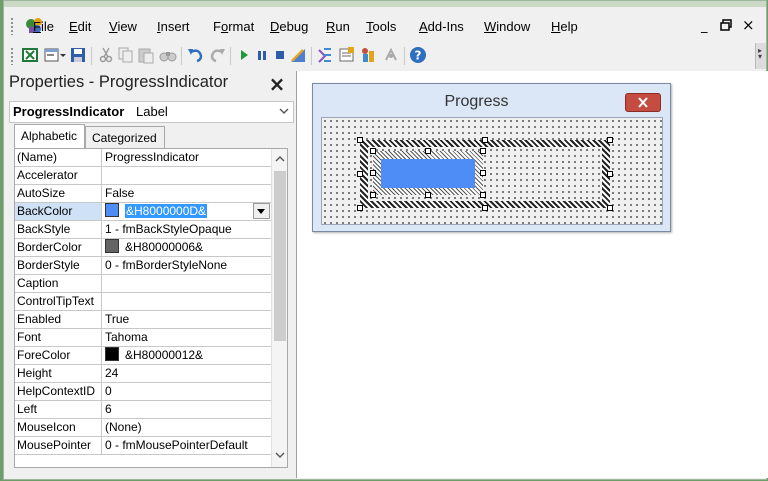  What do you see at coordinates (80, 26) in the screenshot?
I see `menu-edit: EditEdit` at bounding box center [80, 26].